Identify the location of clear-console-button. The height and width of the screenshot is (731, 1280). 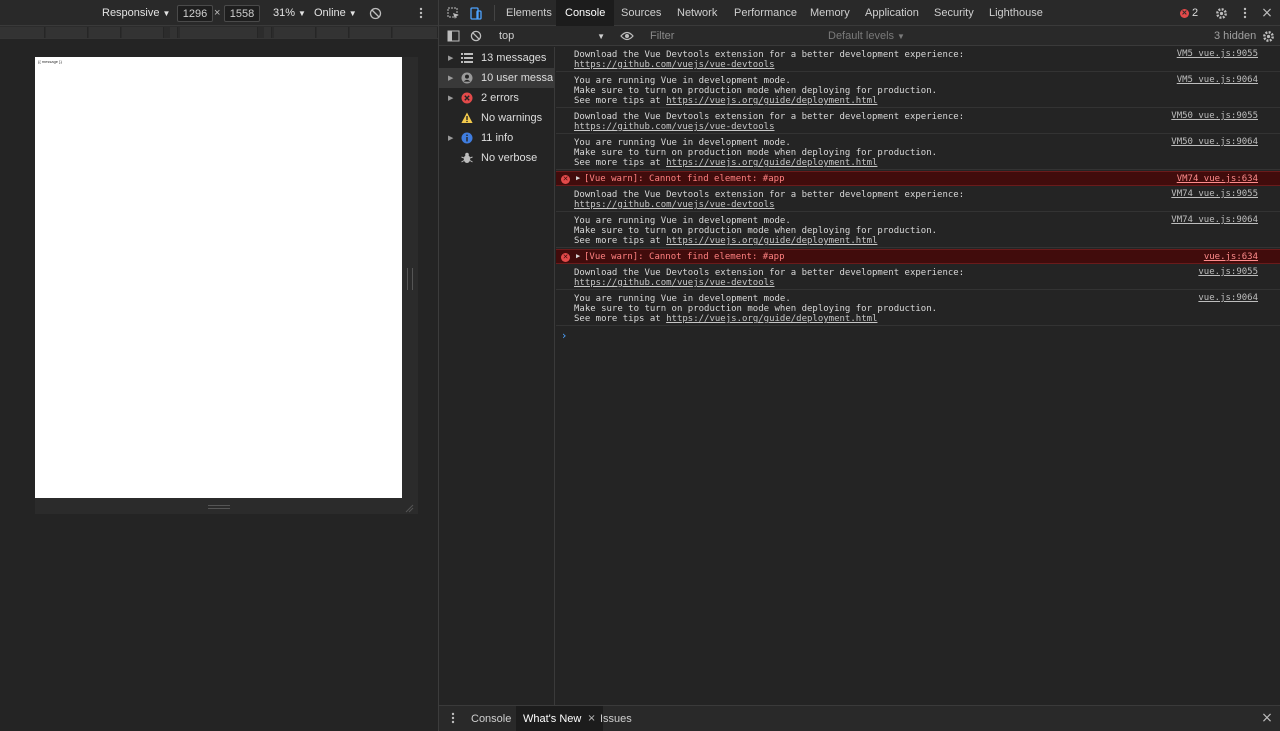
(476, 36).